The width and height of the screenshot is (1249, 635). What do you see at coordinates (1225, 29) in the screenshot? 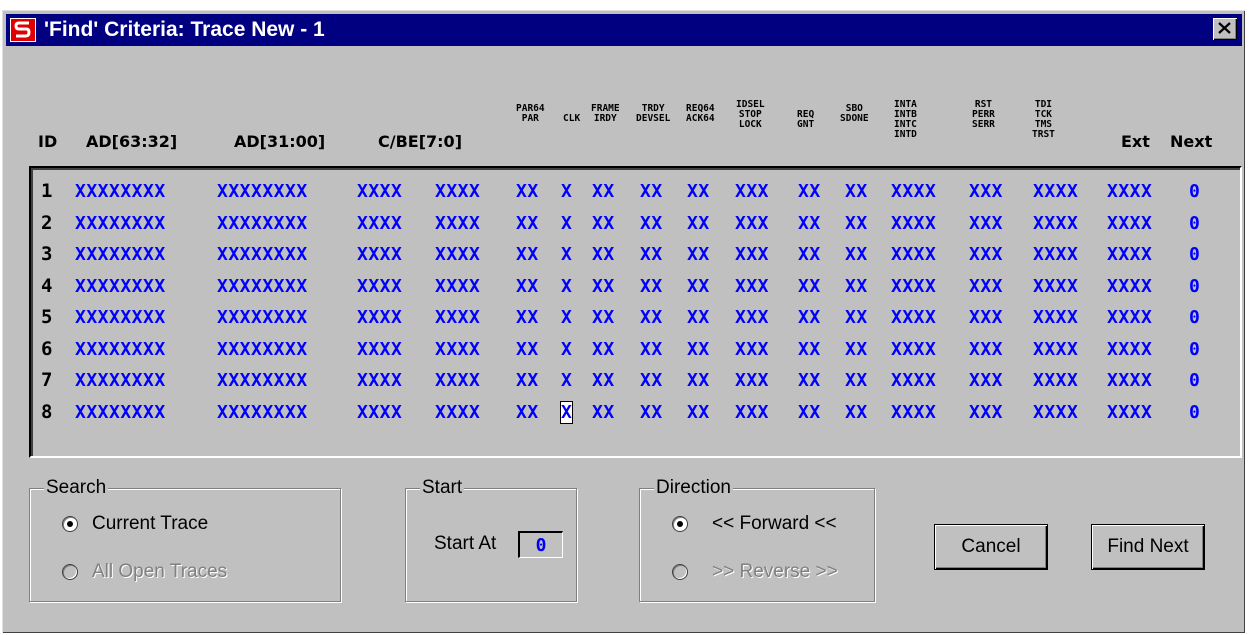
I see `close-button` at bounding box center [1225, 29].